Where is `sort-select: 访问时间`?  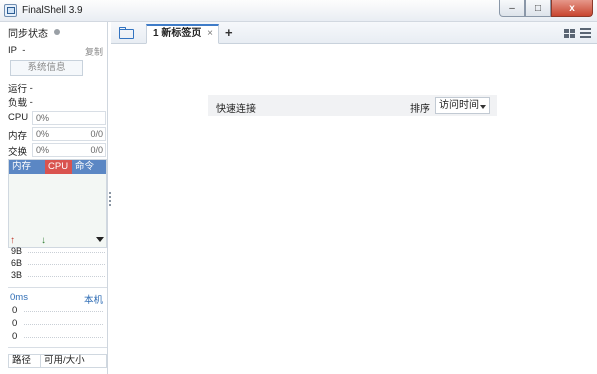 sort-select: 访问时间 is located at coordinates (462, 105).